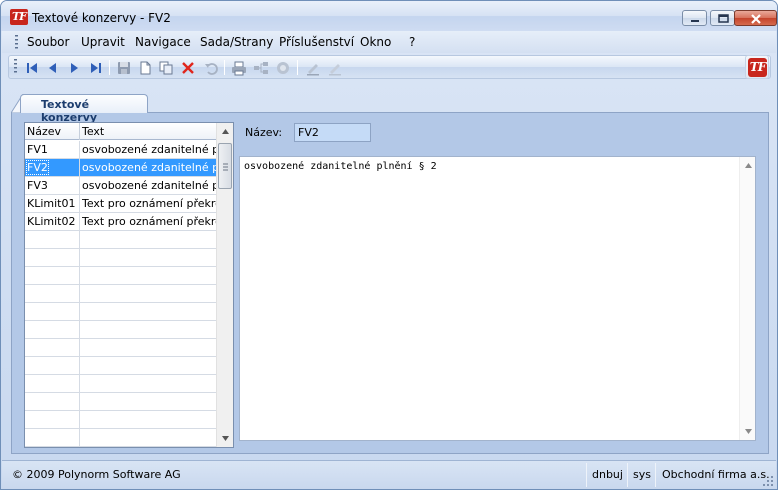 This screenshot has height=490, width=778. What do you see at coordinates (101, 18) in the screenshot?
I see `window-title: Textové konzervy - FV2` at bounding box center [101, 18].